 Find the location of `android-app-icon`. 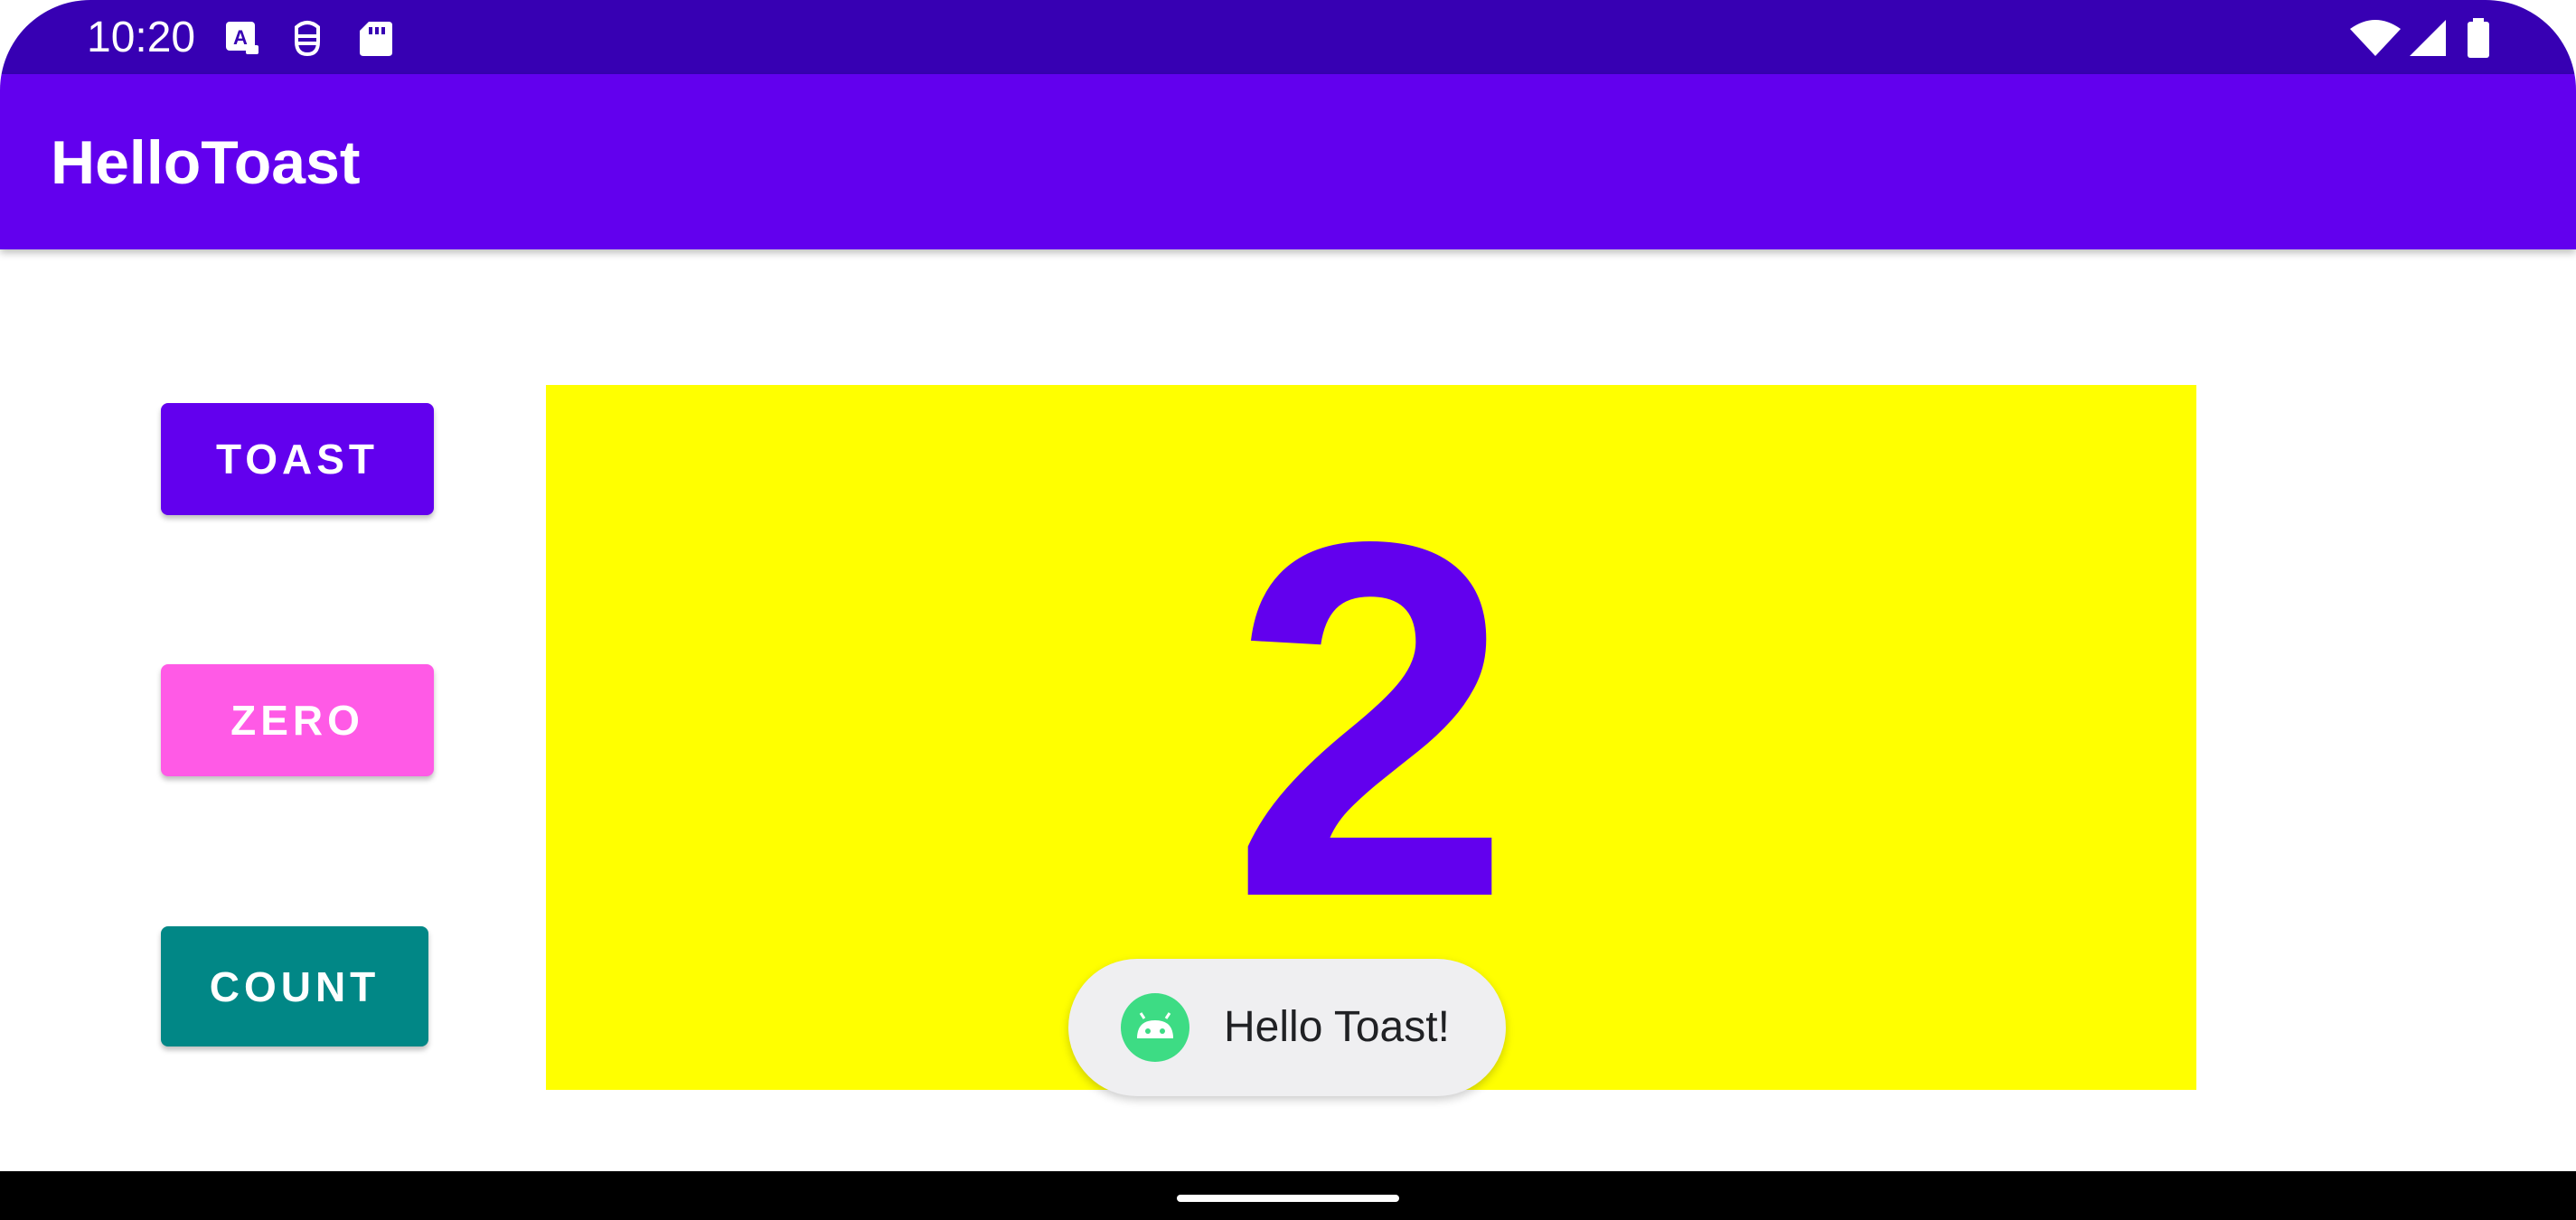

android-app-icon is located at coordinates (1155, 1027).